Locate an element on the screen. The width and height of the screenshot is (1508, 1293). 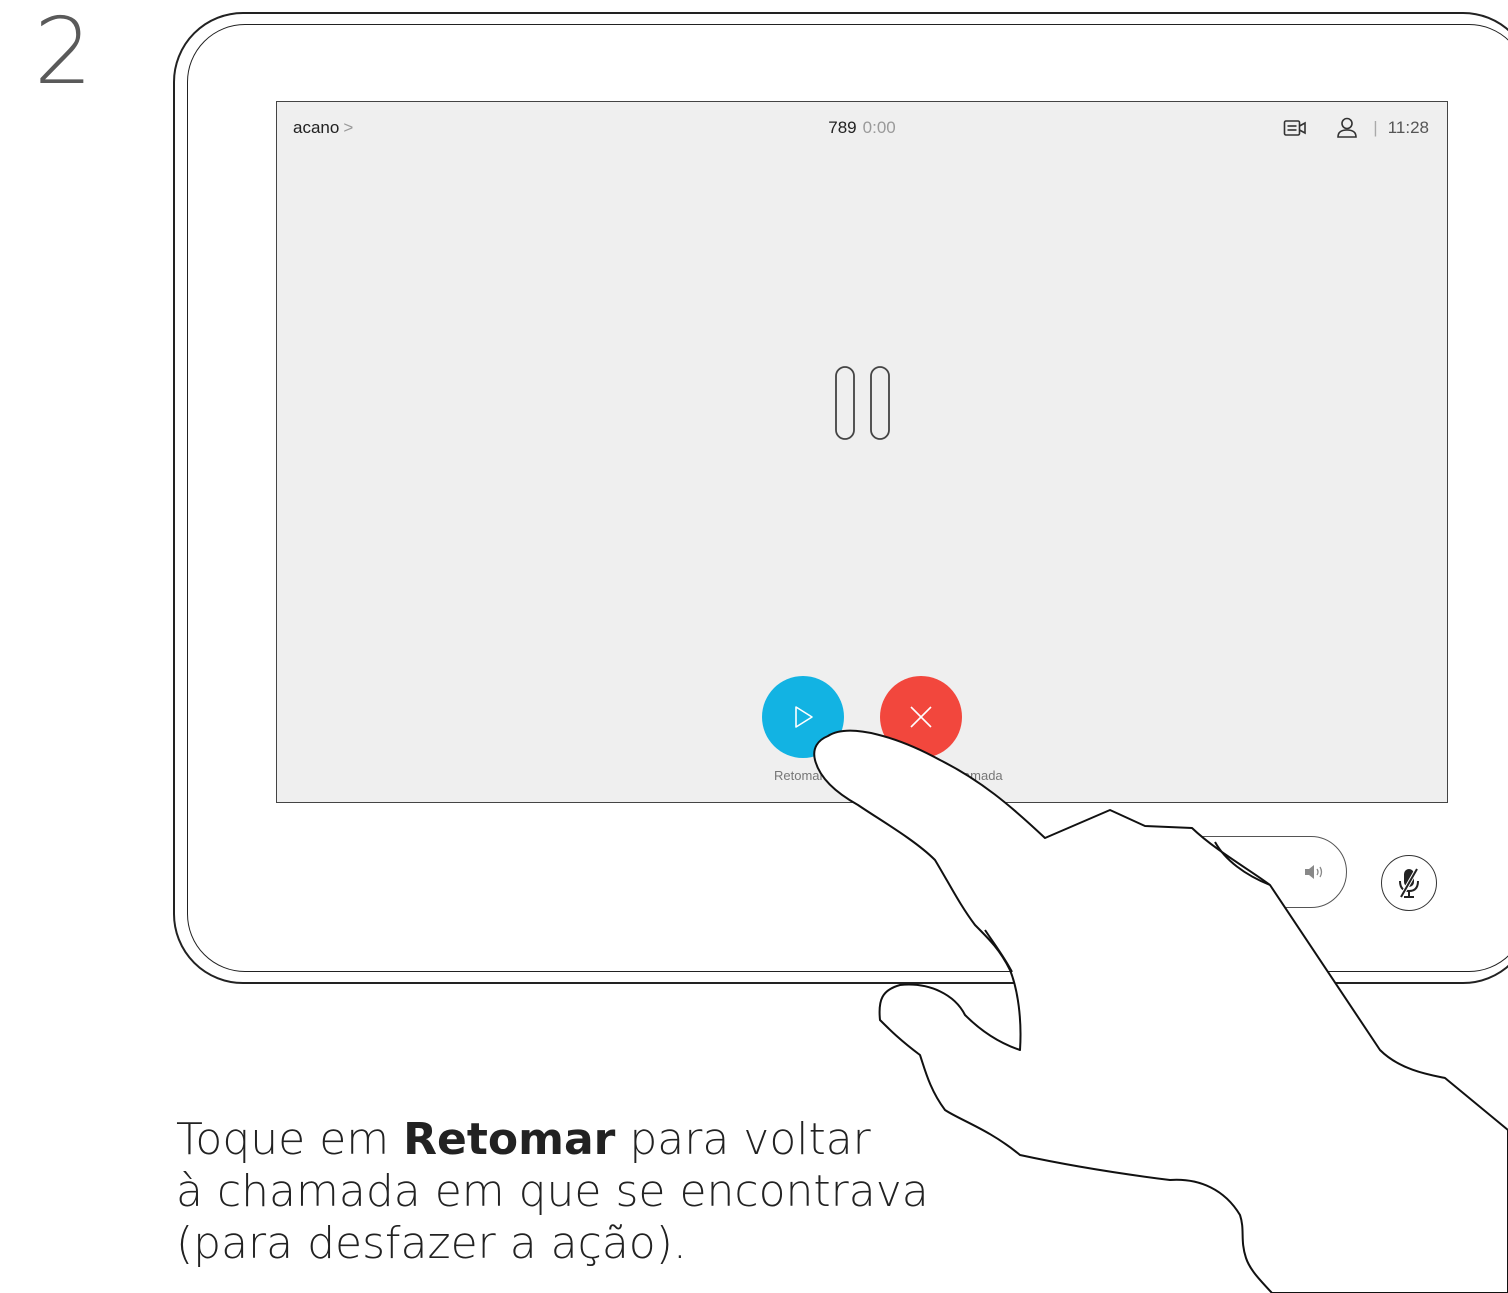
resume-button is located at coordinates (803, 717).